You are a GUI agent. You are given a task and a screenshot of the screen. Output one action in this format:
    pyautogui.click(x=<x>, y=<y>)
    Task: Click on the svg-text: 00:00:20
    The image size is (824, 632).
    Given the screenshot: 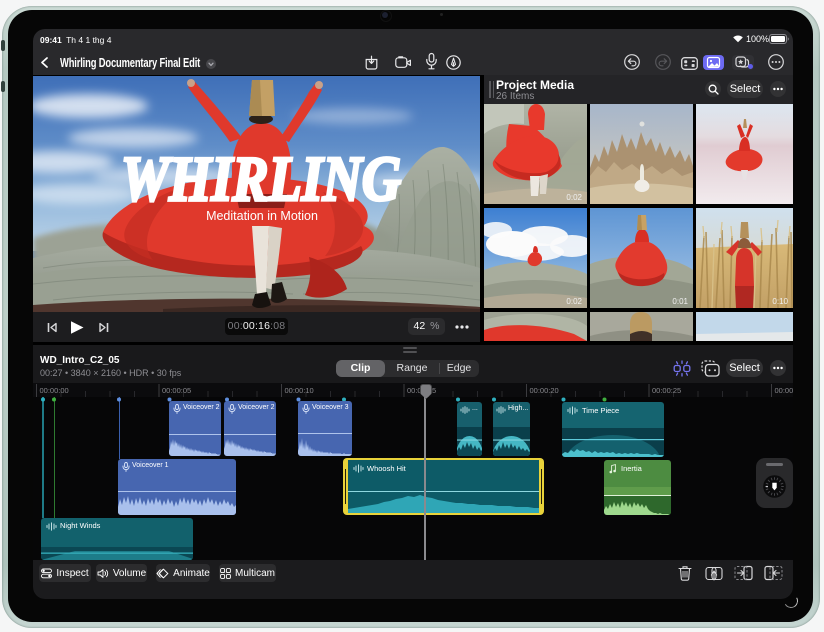 What is the action you would take?
    pyautogui.click(x=544, y=390)
    